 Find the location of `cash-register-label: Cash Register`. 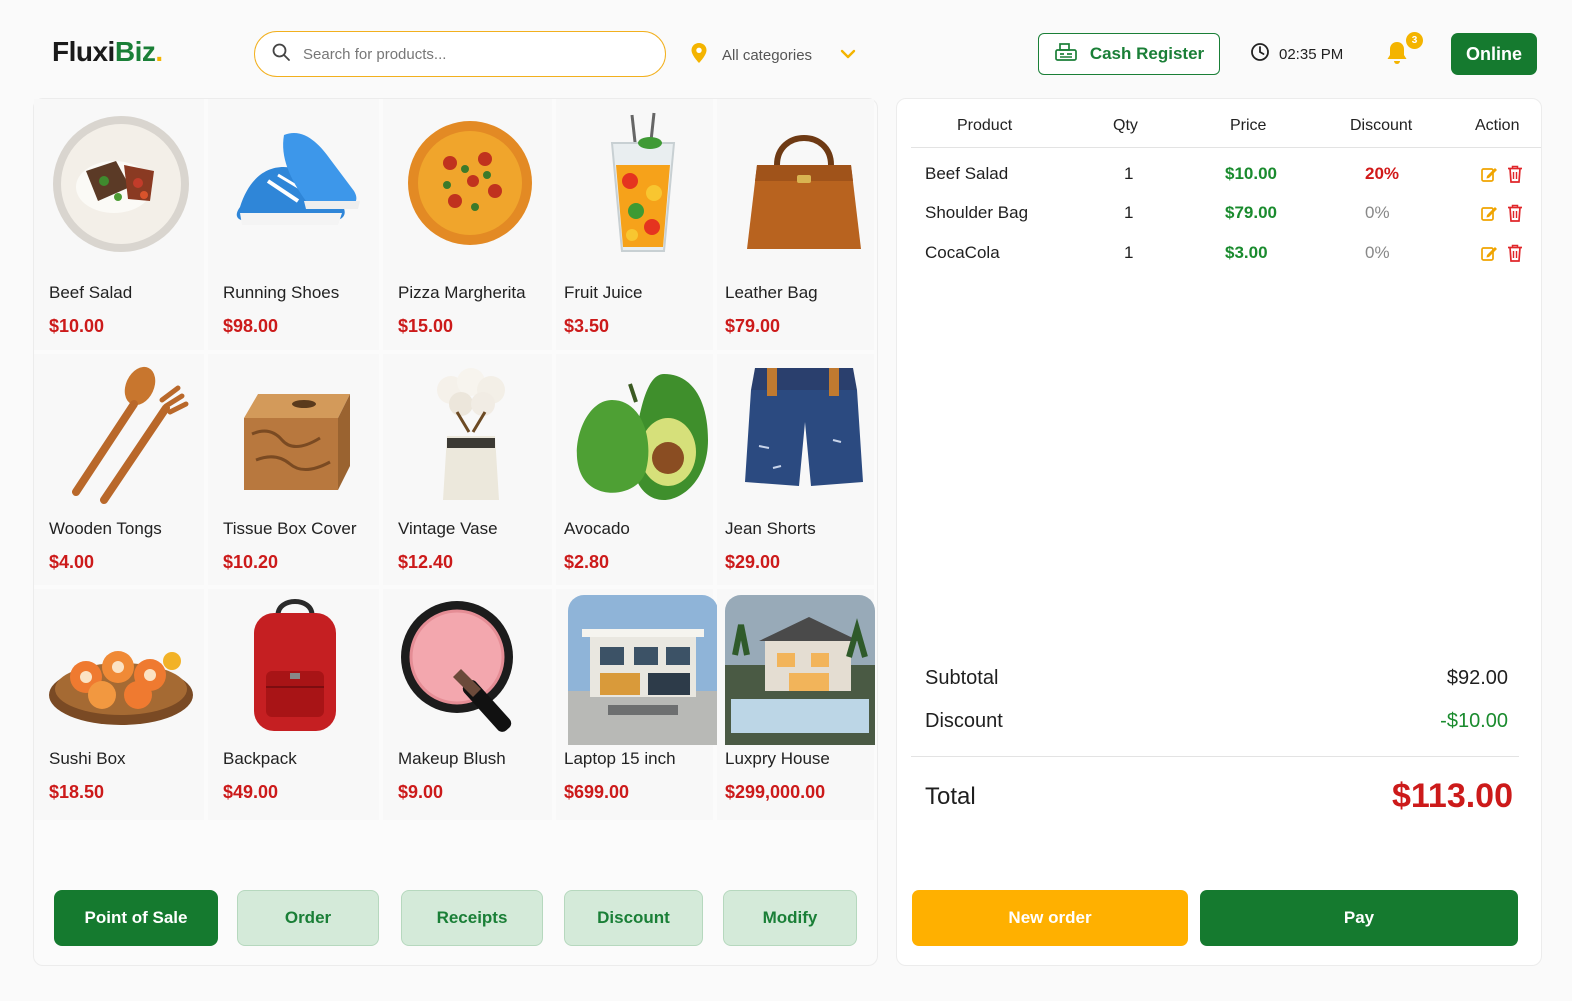

cash-register-label: Cash Register is located at coordinates (1147, 53).